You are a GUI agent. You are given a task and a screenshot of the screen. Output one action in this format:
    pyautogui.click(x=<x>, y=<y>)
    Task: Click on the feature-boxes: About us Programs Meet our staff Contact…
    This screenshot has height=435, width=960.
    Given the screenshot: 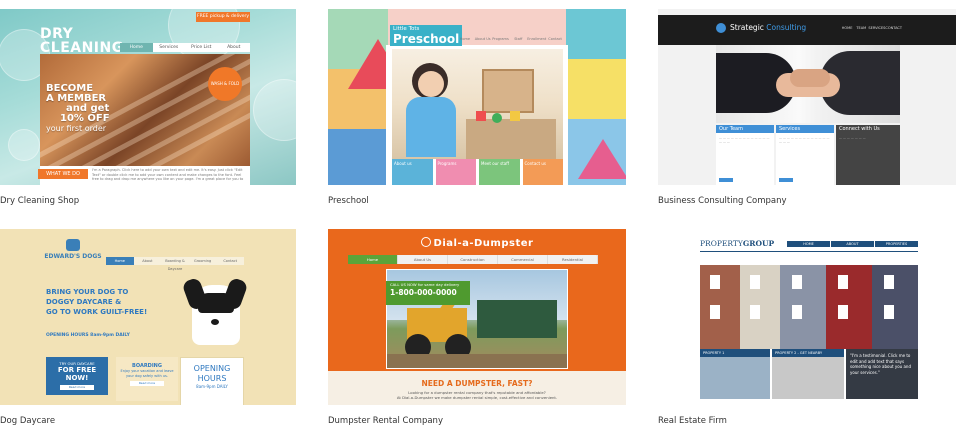 What is the action you would take?
    pyautogui.click(x=477, y=172)
    